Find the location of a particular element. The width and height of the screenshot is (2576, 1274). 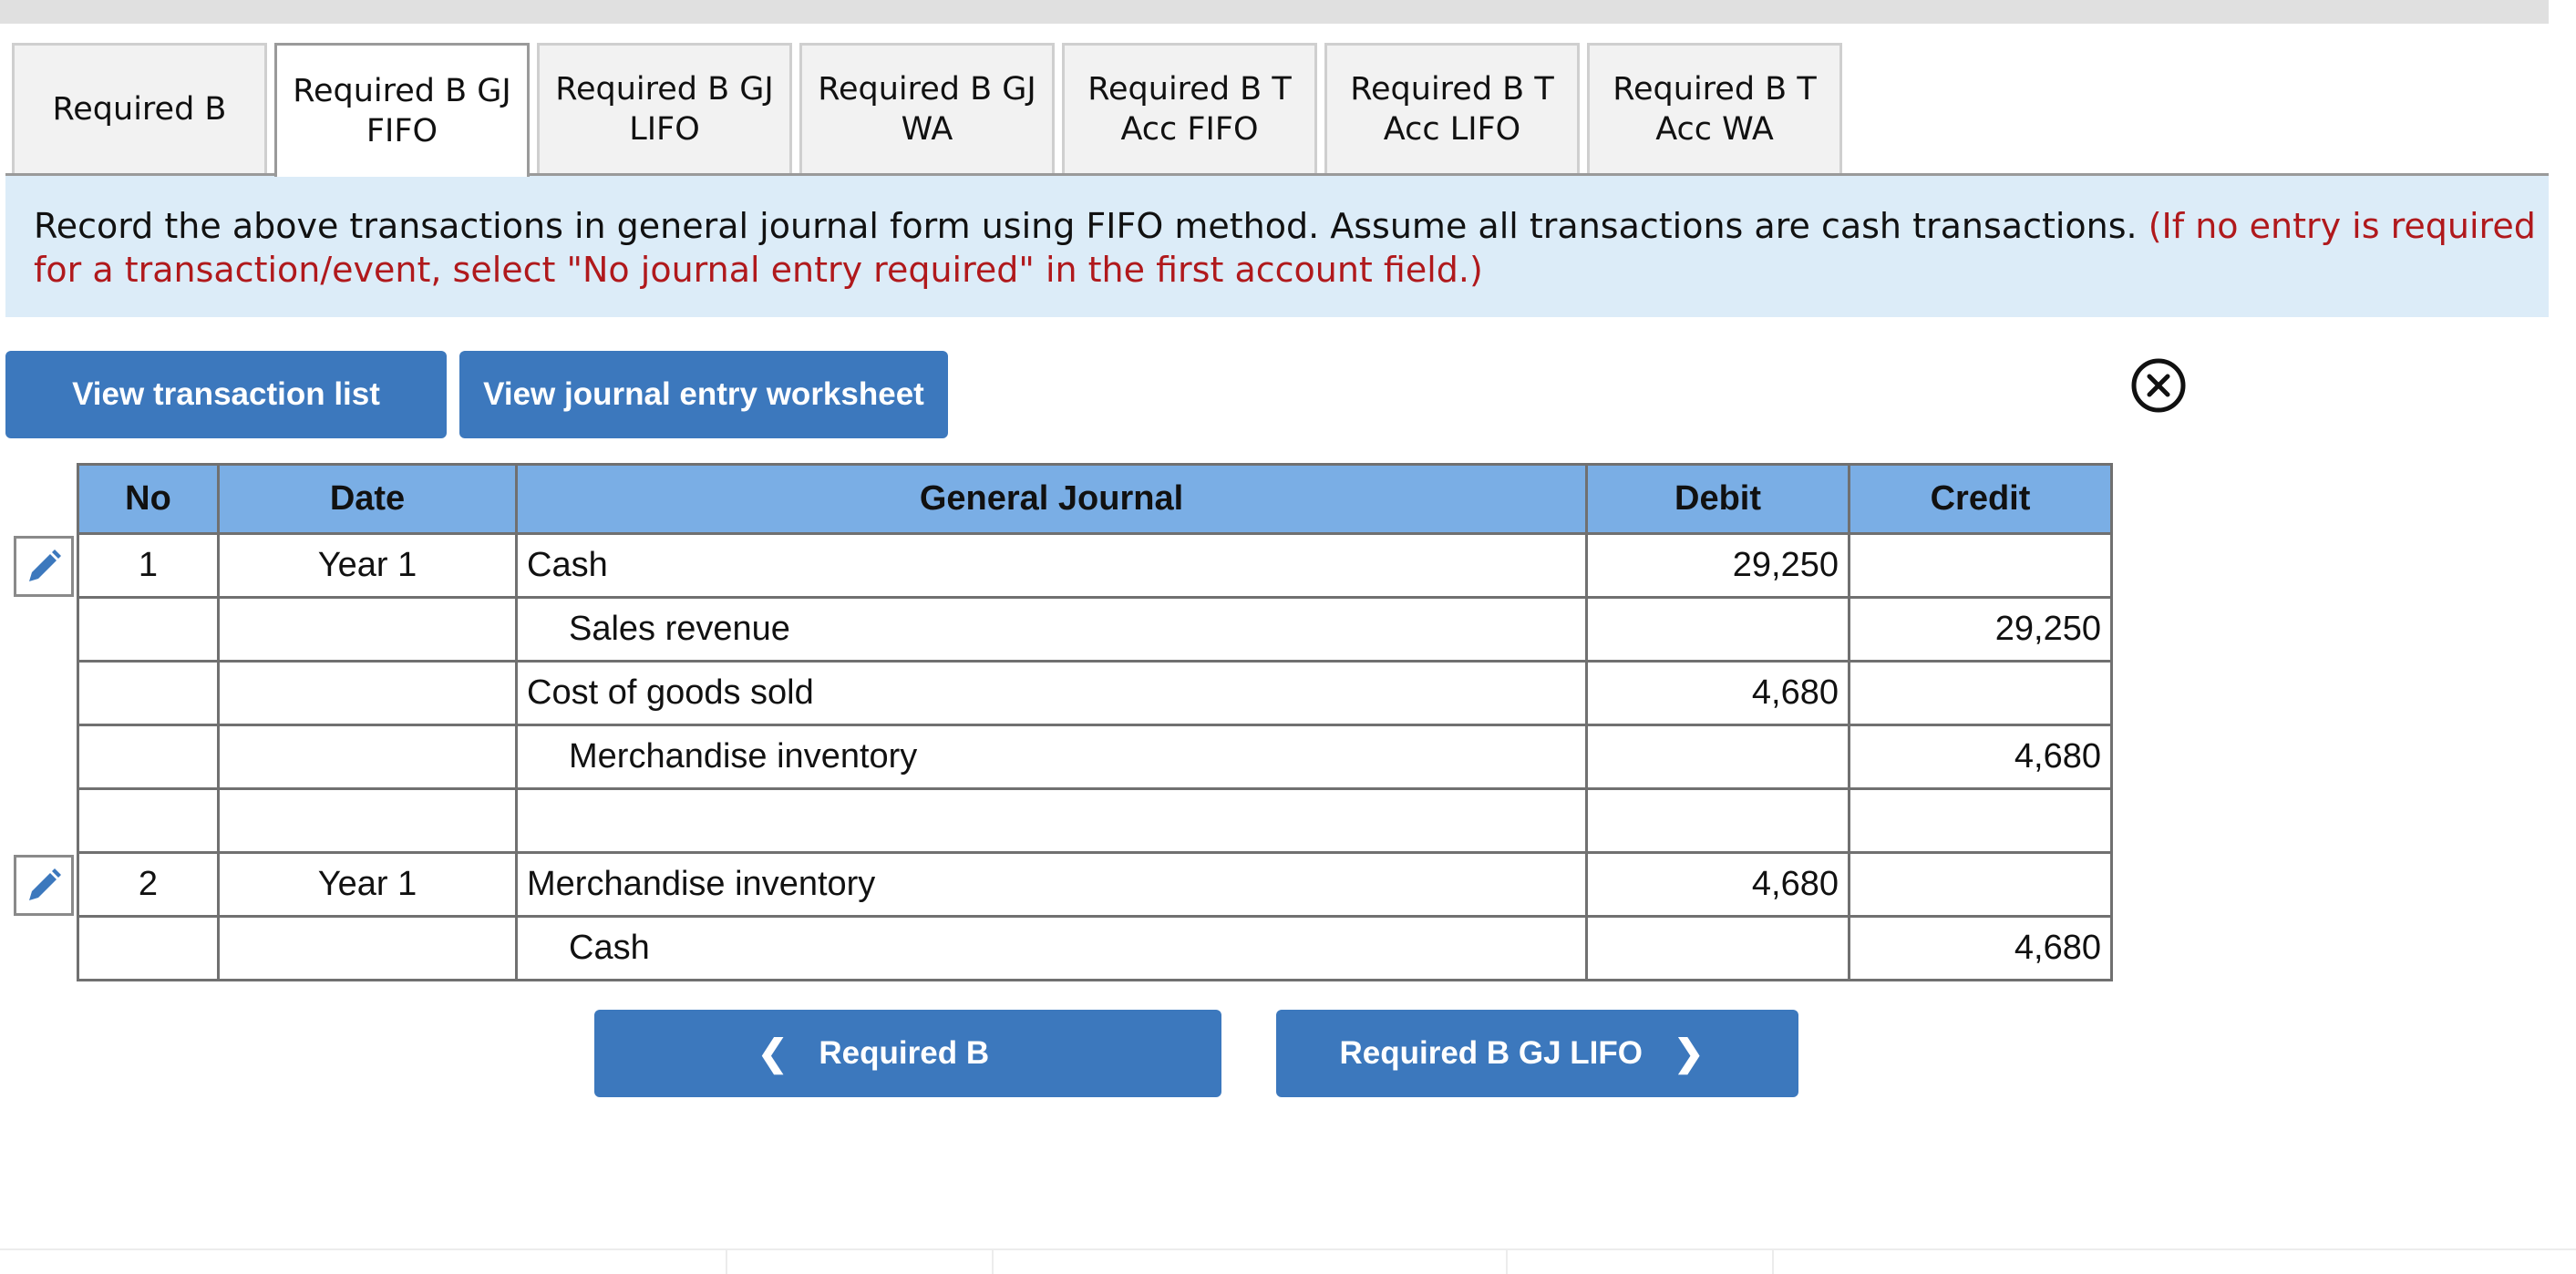

next-tab-button: Required B GJ LIFO ❯ is located at coordinates (1537, 1053).